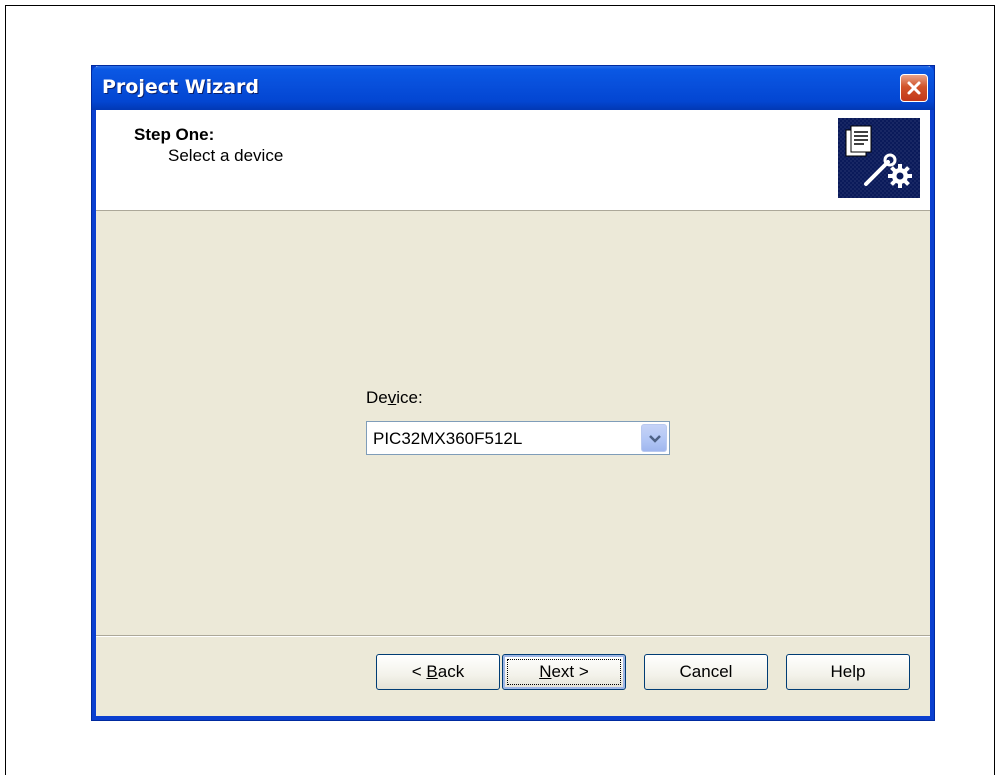 The width and height of the screenshot is (1002, 775). What do you see at coordinates (394, 397) in the screenshot?
I see `device-label: Device:` at bounding box center [394, 397].